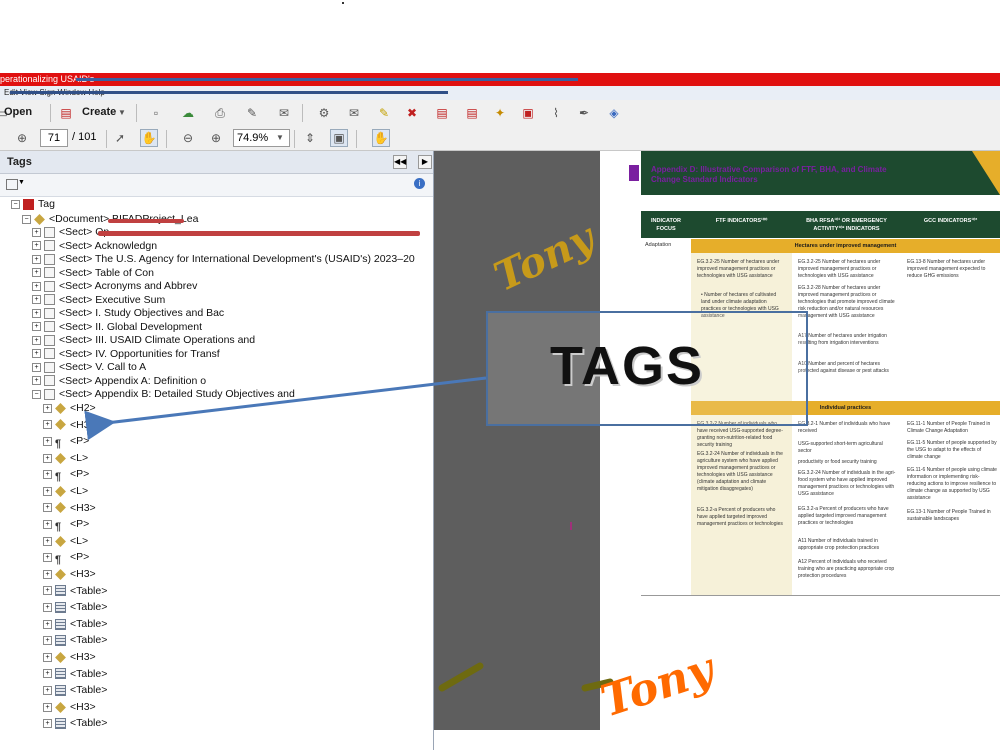 The width and height of the screenshot is (1000, 750). I want to click on arrow-line, so click(285, 408).